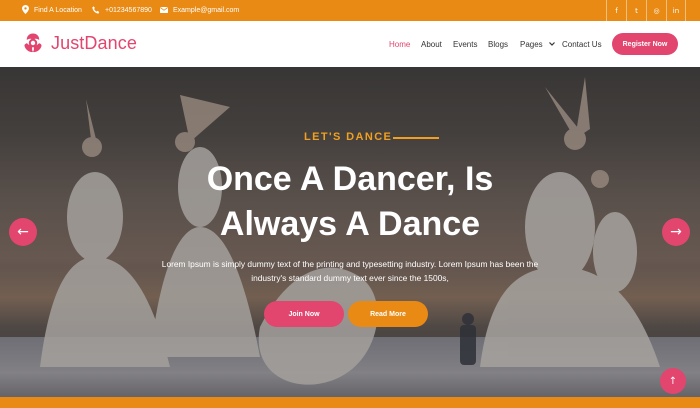 Image resolution: width=700 pixels, height=408 pixels. I want to click on hero-kicker: LET'S DANCE, so click(348, 137).